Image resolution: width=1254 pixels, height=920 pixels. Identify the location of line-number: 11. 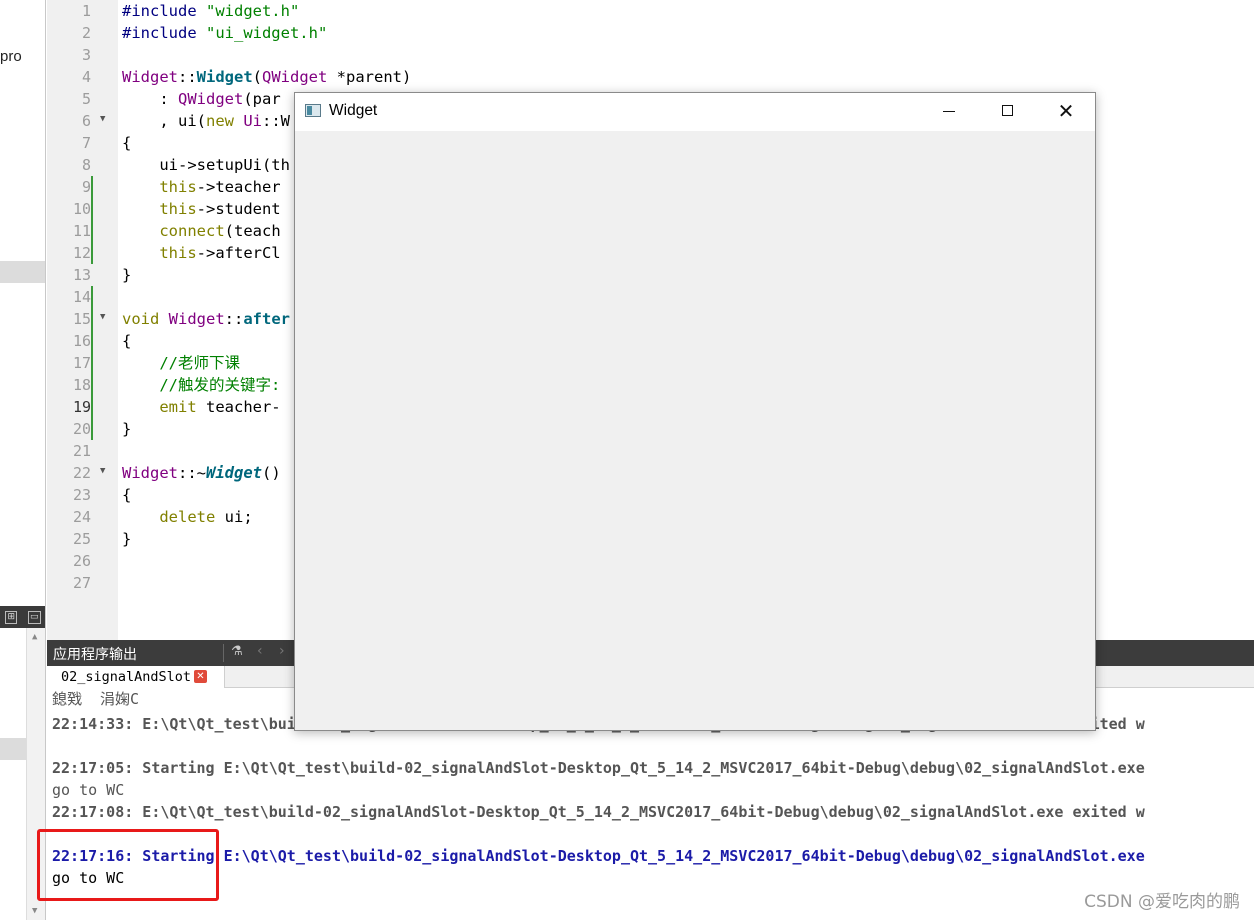
(81, 231).